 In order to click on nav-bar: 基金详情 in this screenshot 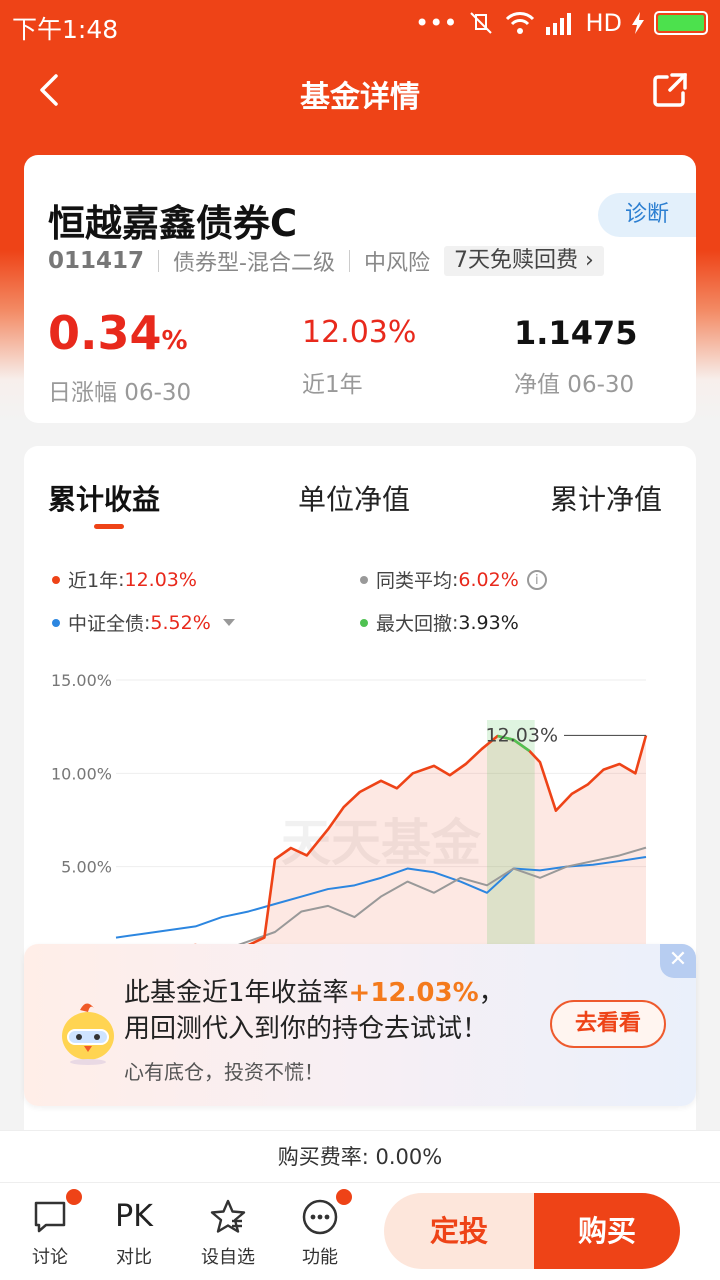, I will do `click(360, 91)`.